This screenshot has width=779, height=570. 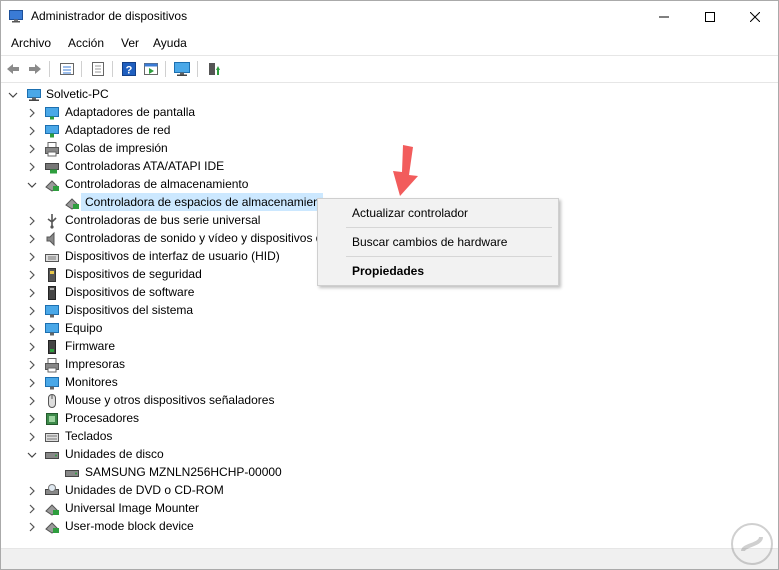 I want to click on tree-item-universal-image-mounter: Universal Image Mounter, so click(x=132, y=508).